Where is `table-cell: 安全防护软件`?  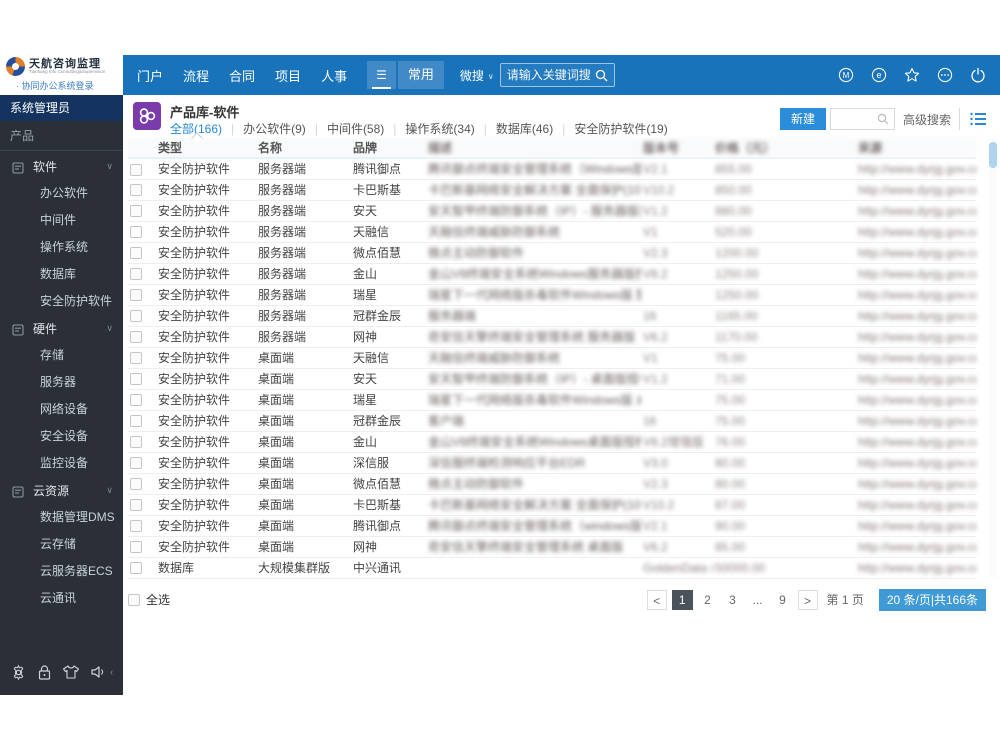 table-cell: 安全防护软件 is located at coordinates (206, 379).